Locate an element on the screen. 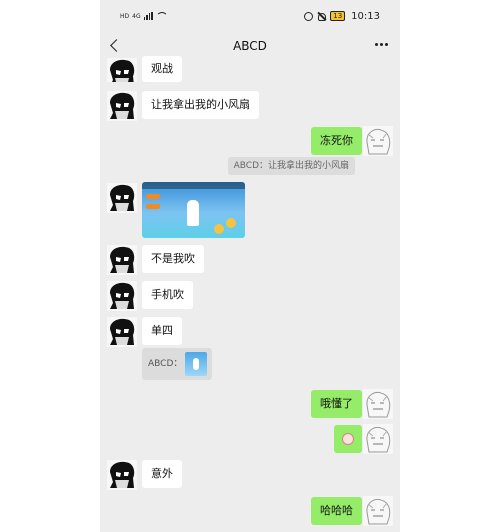 This screenshot has width=500, height=532. network-gen-label: 4G is located at coordinates (136, 16).